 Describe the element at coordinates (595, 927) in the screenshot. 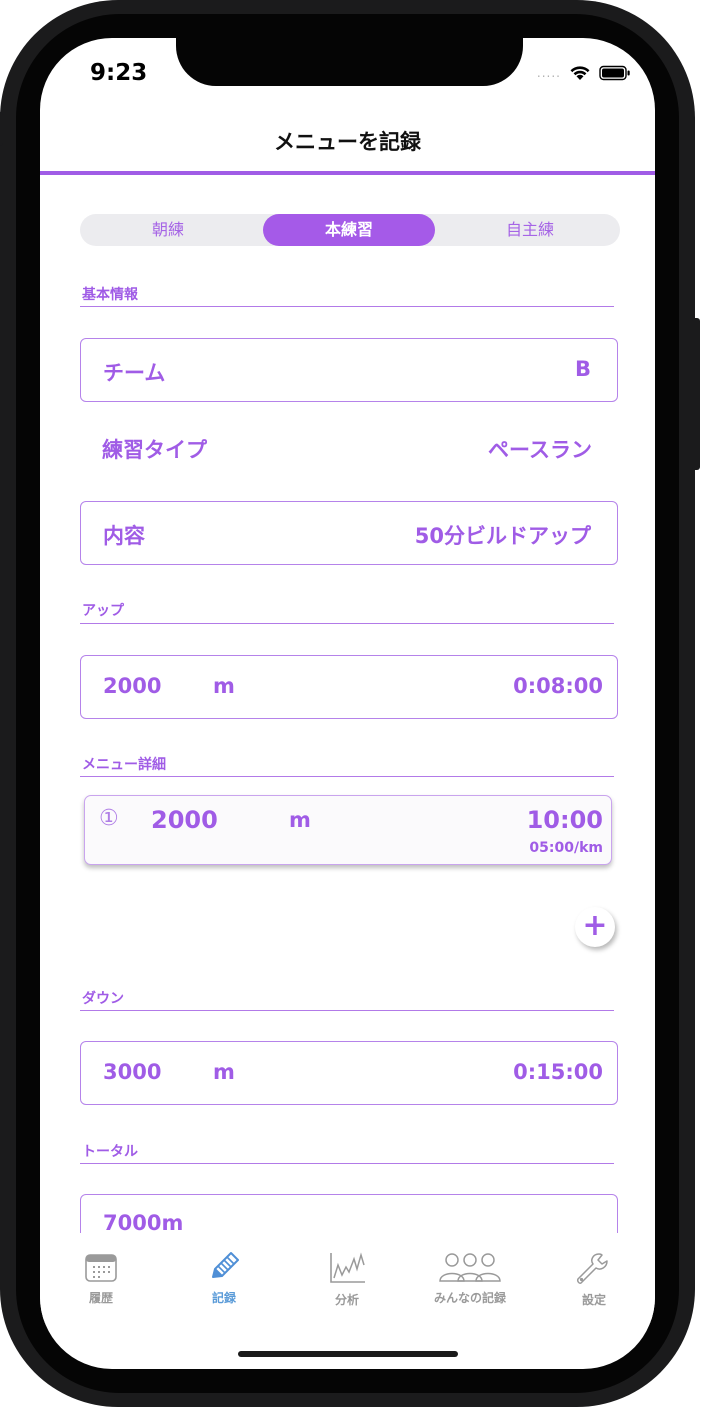

I see `add-menu-item-button: +` at that location.